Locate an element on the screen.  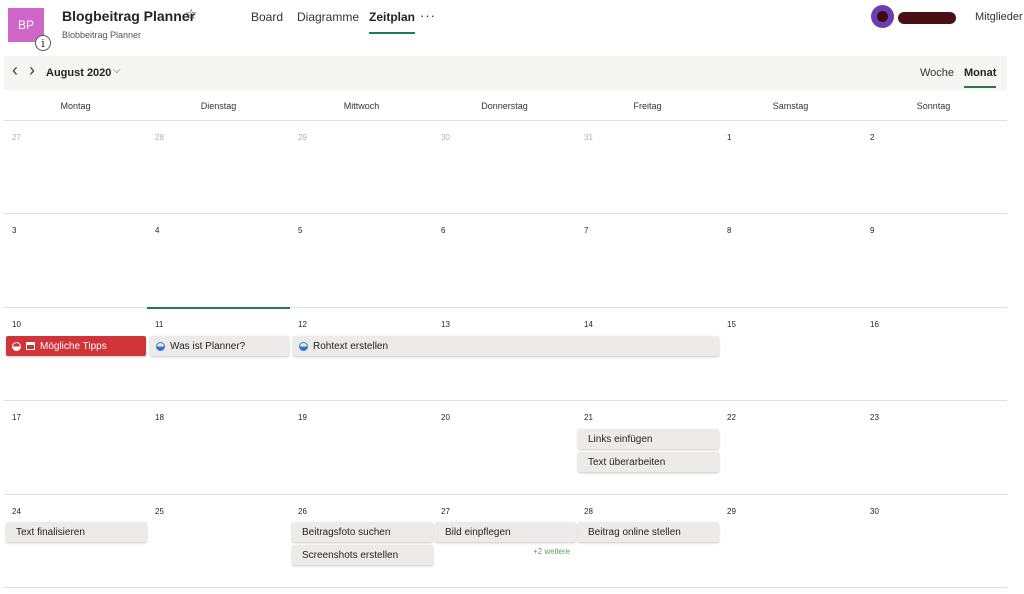
day-cell: 7 is located at coordinates (647, 260).